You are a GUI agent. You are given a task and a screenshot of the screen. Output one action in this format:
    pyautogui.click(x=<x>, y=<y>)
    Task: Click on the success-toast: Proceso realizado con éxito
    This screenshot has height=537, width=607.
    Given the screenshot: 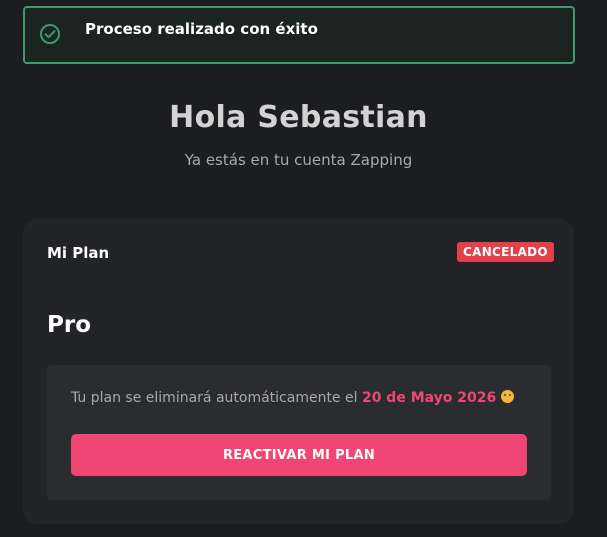 What is the action you would take?
    pyautogui.click(x=299, y=35)
    